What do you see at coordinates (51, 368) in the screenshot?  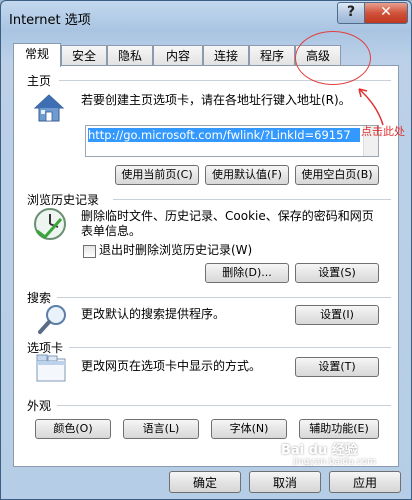 I see `tabs-window-icon` at bounding box center [51, 368].